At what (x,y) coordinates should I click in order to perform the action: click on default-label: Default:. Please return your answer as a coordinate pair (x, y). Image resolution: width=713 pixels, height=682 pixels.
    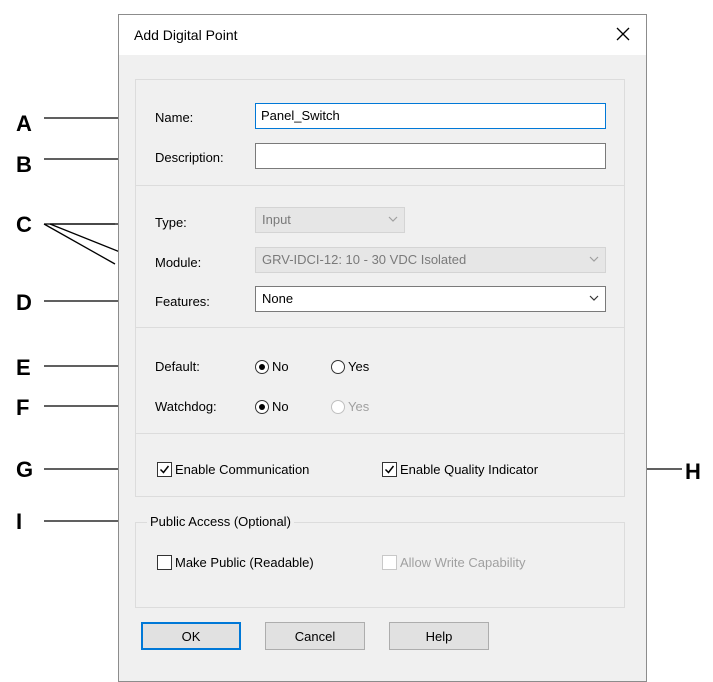
    Looking at the image, I should click on (177, 366).